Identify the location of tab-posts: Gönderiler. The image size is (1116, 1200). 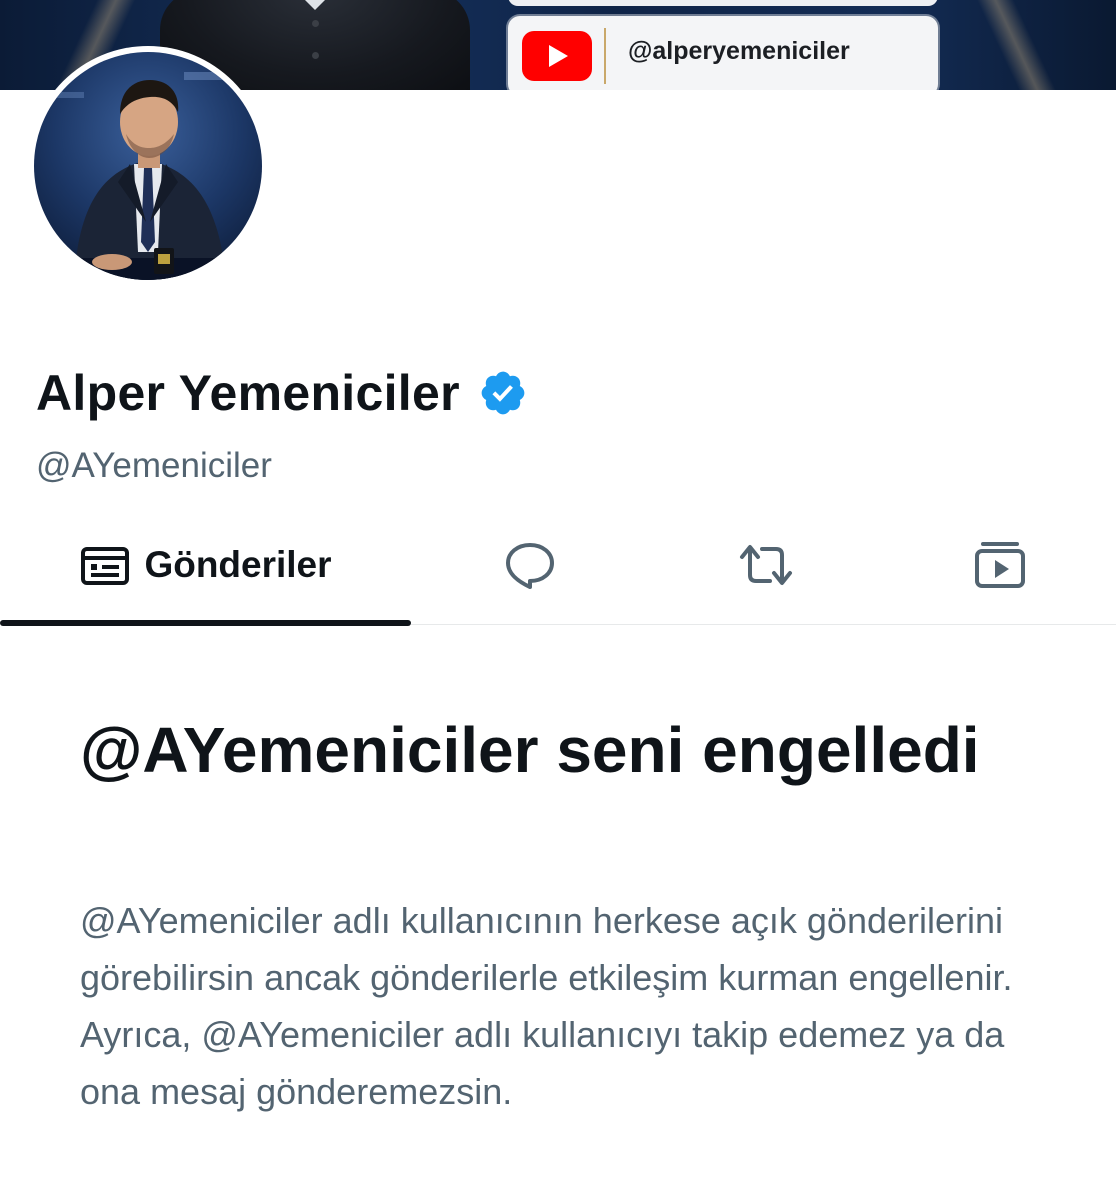
(206, 565).